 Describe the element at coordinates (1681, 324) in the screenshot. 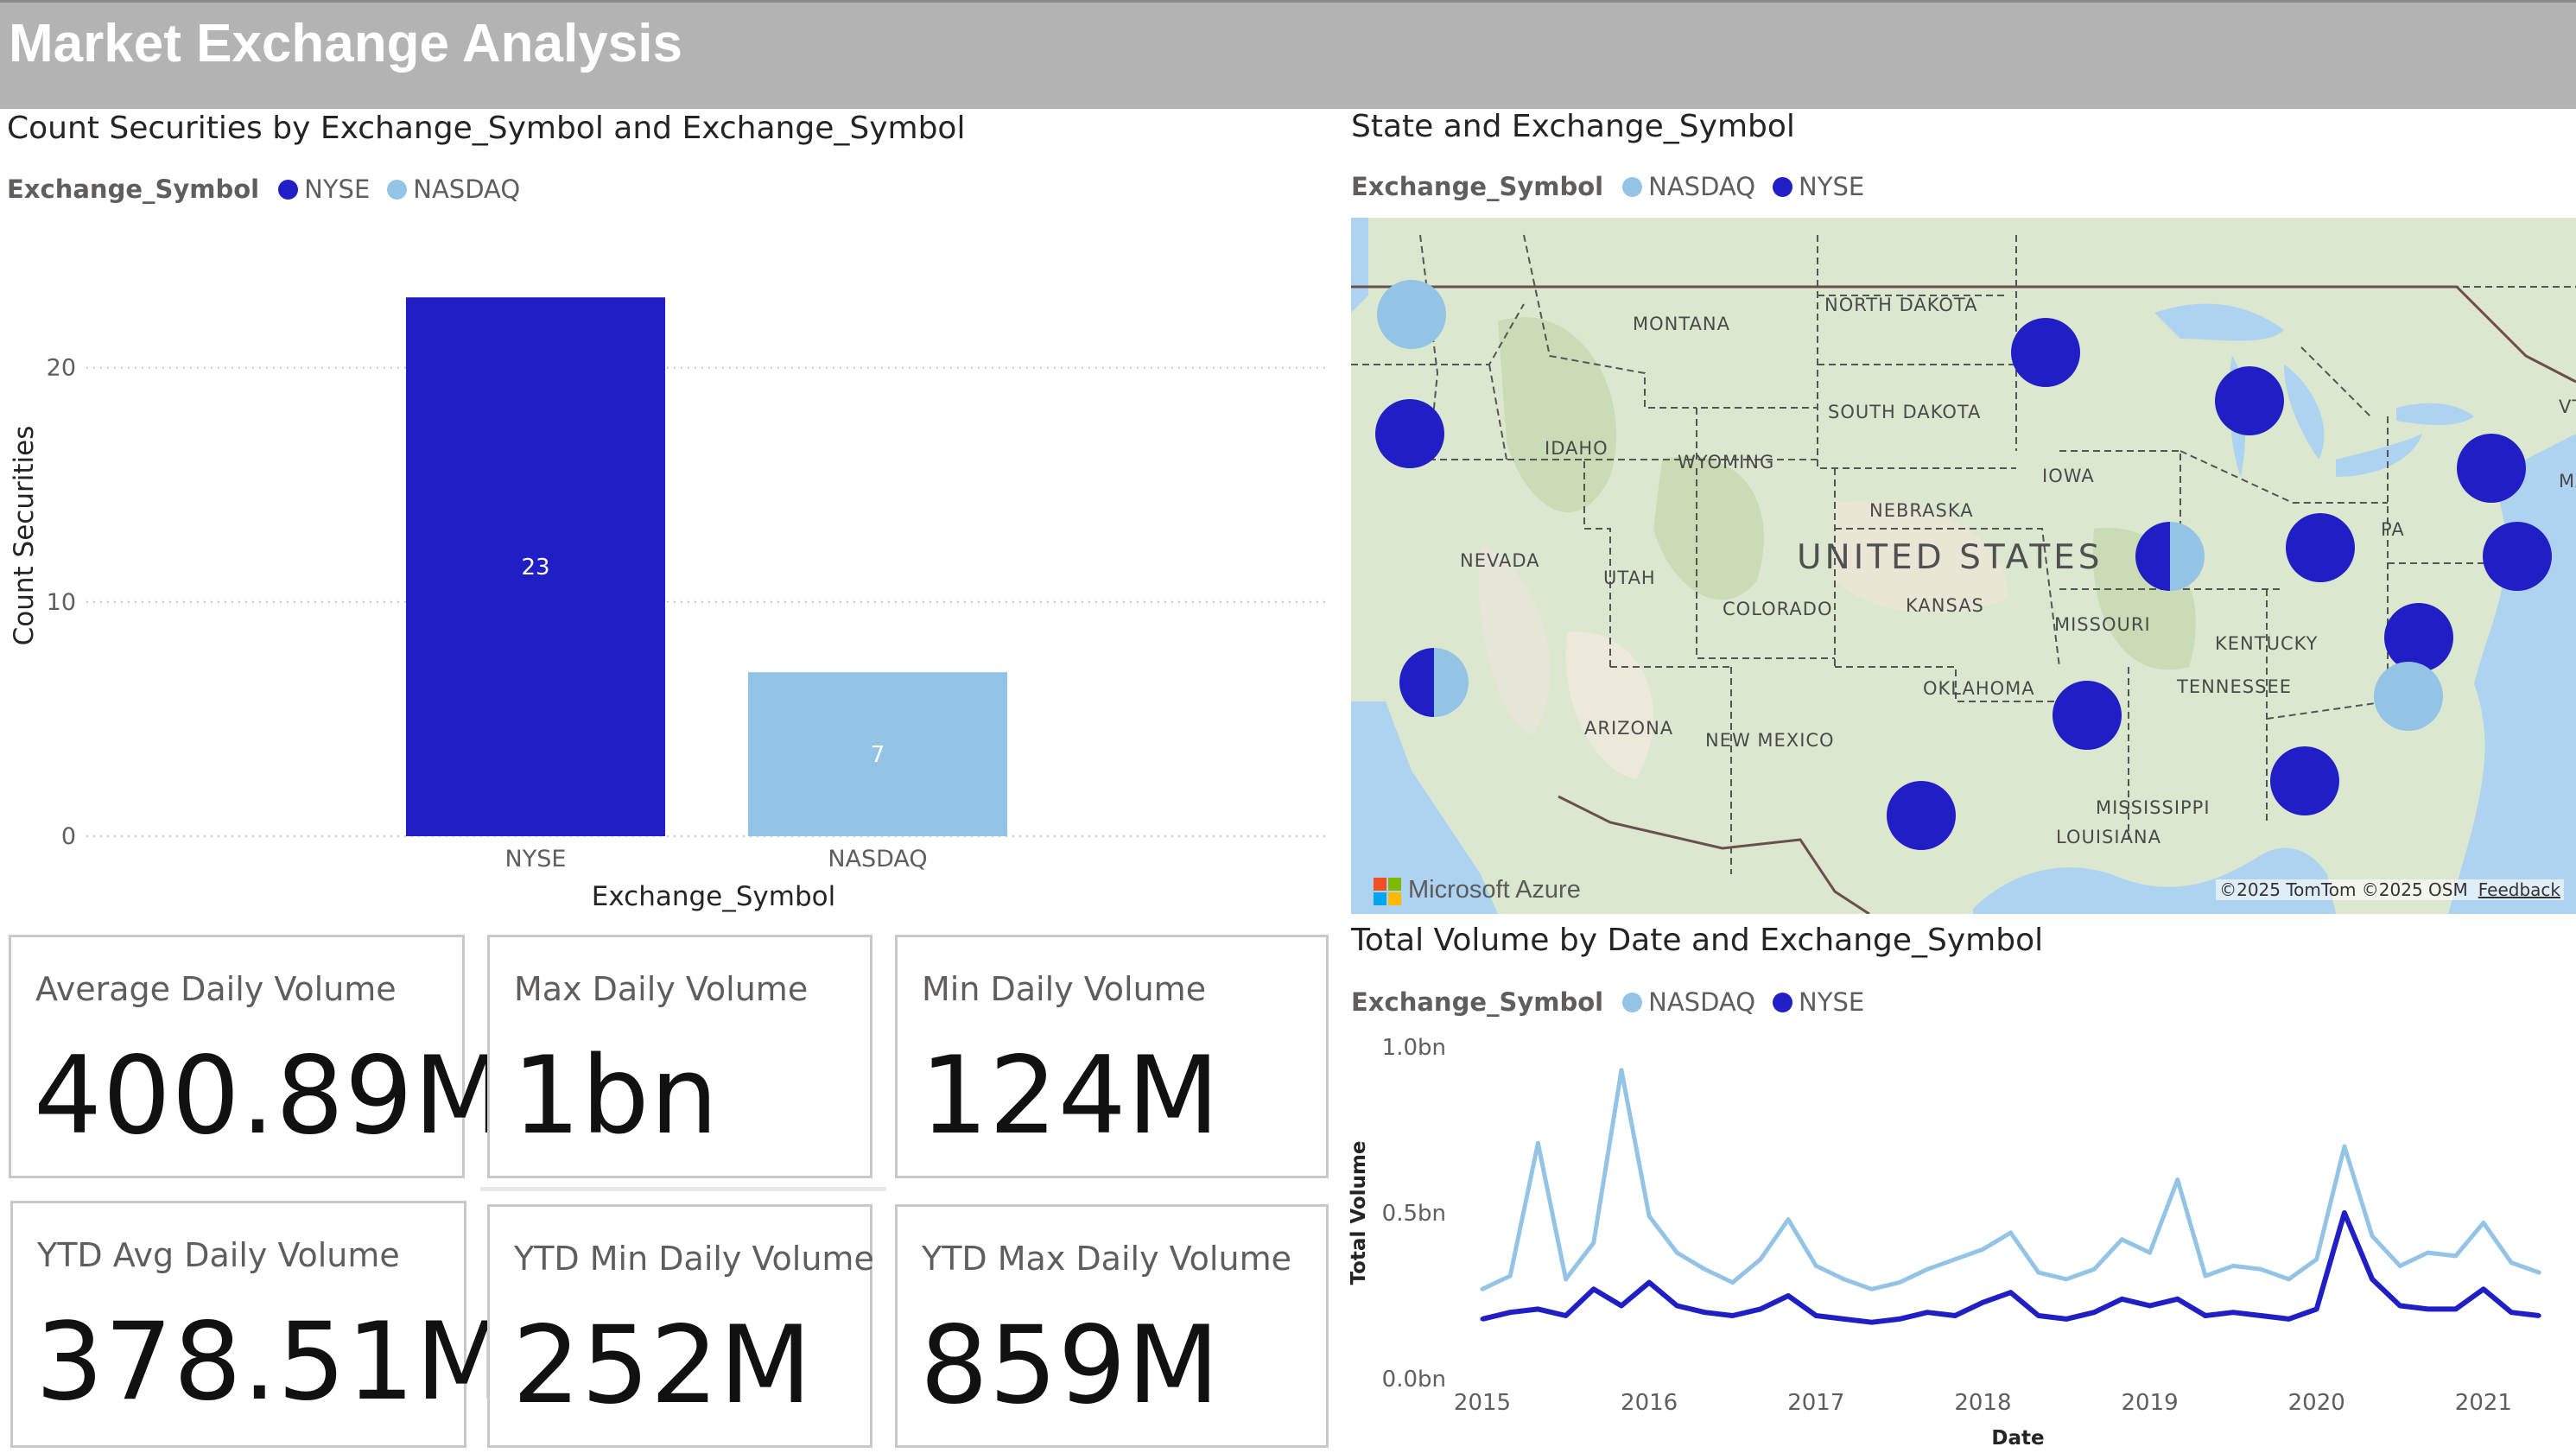

I see `state-label: MONTANA` at that location.